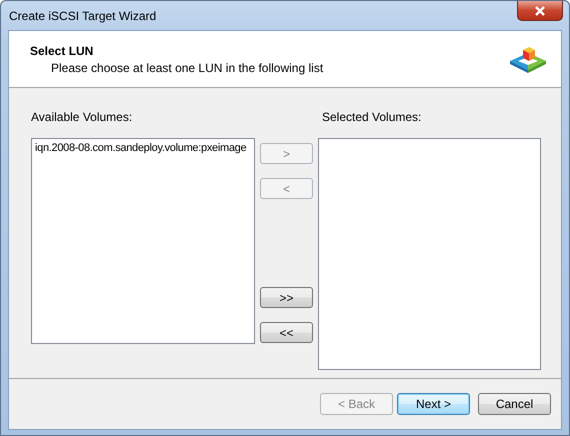 This screenshot has width=570, height=436. Describe the element at coordinates (528, 59) in the screenshot. I see `cube-platform-icon` at that location.